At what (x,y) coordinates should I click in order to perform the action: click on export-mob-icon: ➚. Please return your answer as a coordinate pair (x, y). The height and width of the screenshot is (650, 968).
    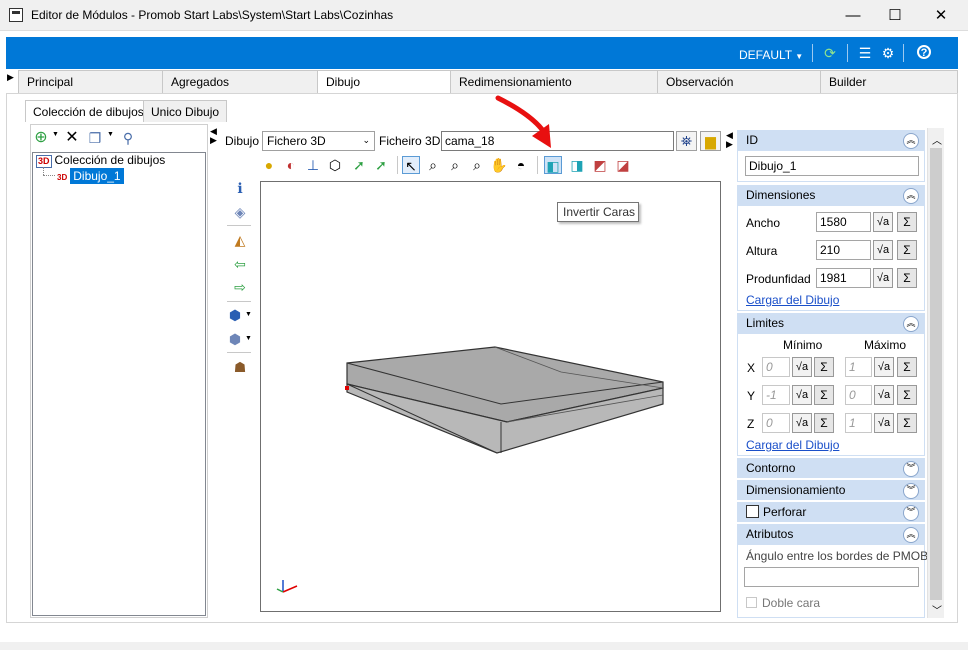
    Looking at the image, I should click on (381, 165).